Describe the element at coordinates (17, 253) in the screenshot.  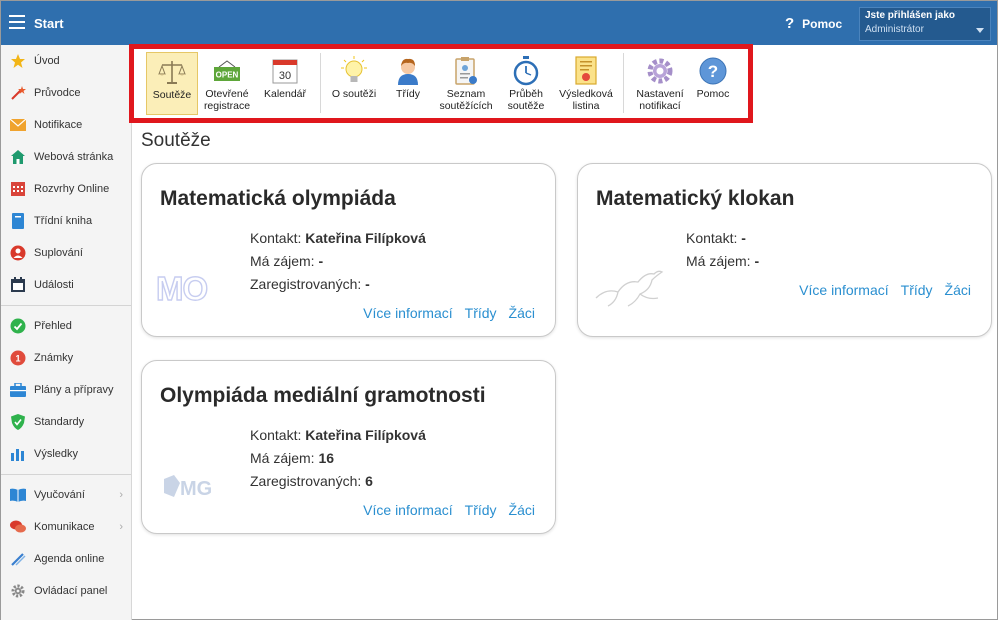
I see `person-icon` at that location.